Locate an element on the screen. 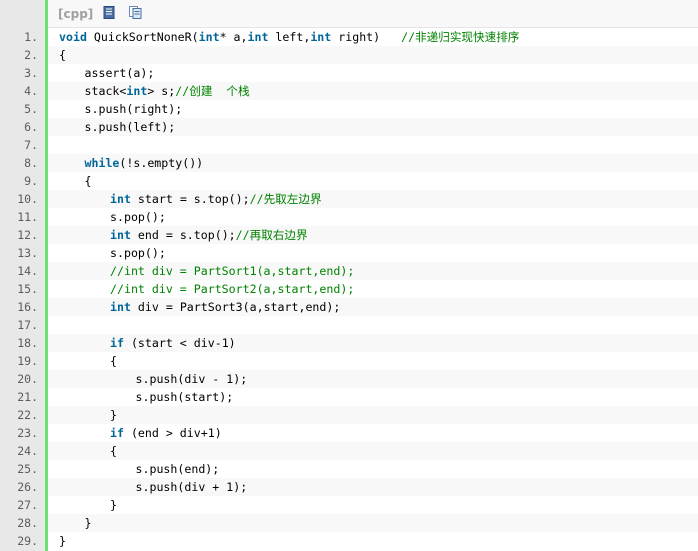 This screenshot has height=551, width=698. copy-icon is located at coordinates (135, 13).